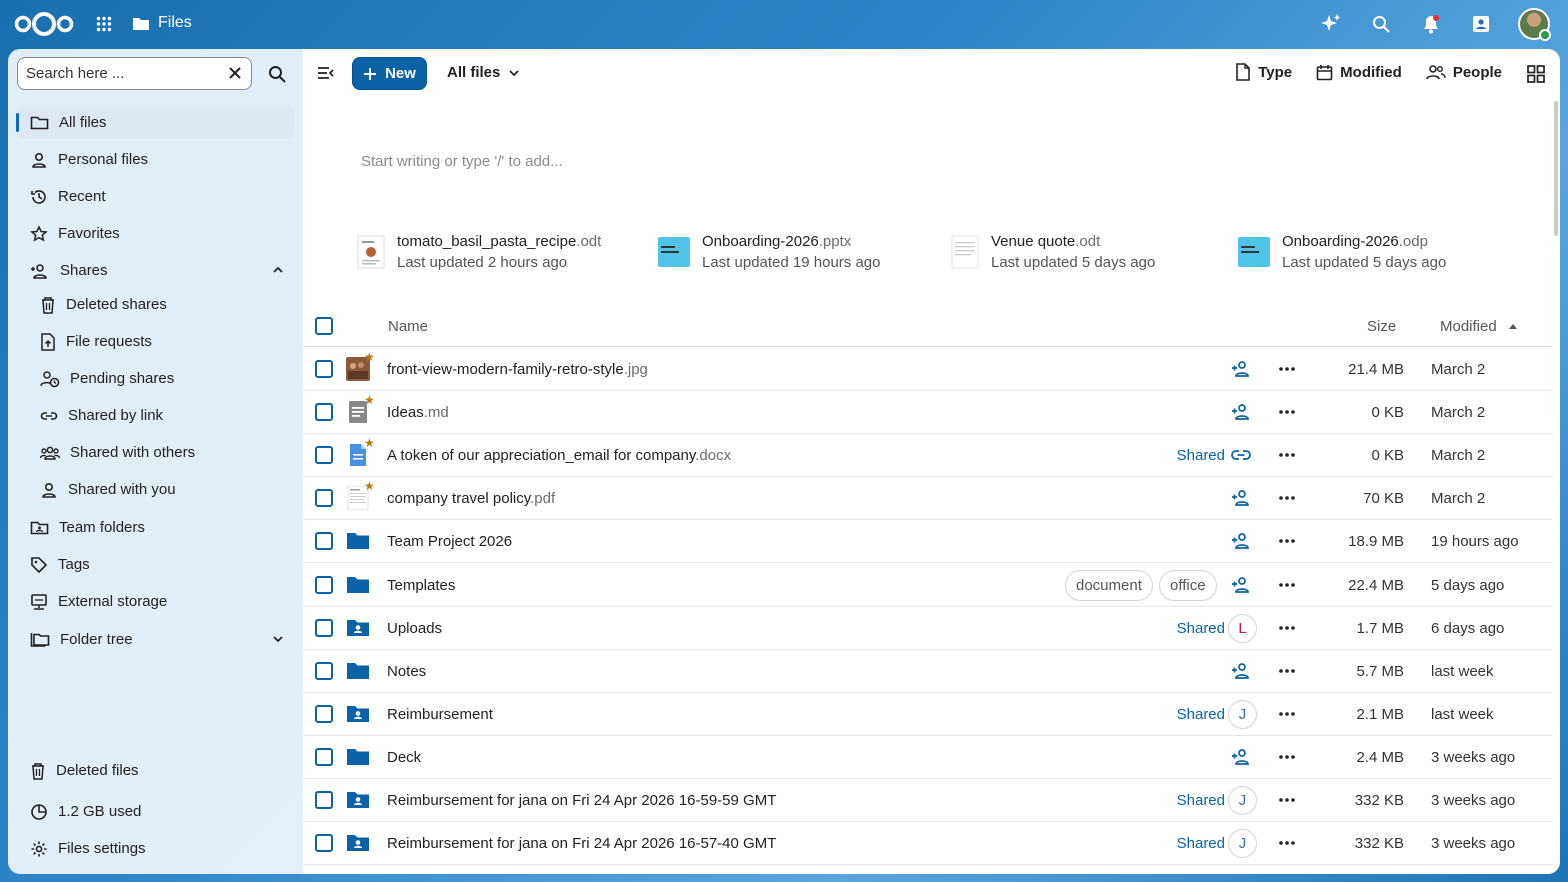  I want to click on storage-usage: 1.2 GB used, so click(78, 811).